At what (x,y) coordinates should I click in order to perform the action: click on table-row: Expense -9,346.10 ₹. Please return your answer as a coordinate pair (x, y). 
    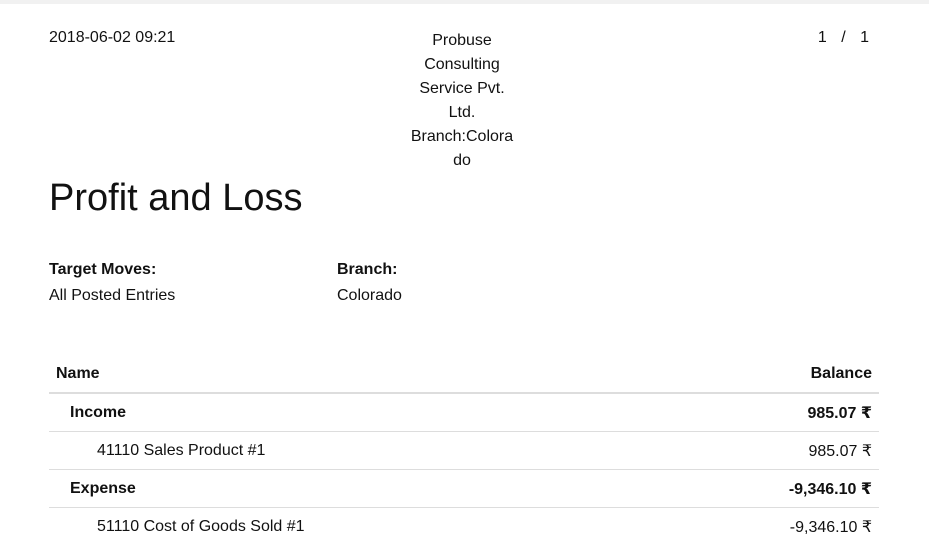
    Looking at the image, I should click on (464, 488).